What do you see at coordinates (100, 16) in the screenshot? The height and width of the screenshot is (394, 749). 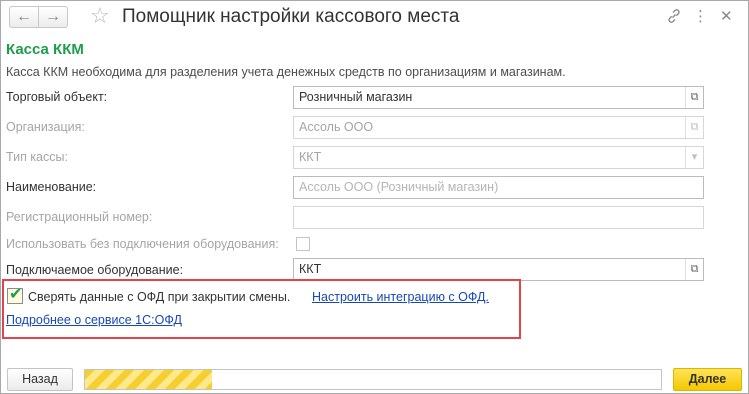 I see `favorite-star-icon: ☆` at bounding box center [100, 16].